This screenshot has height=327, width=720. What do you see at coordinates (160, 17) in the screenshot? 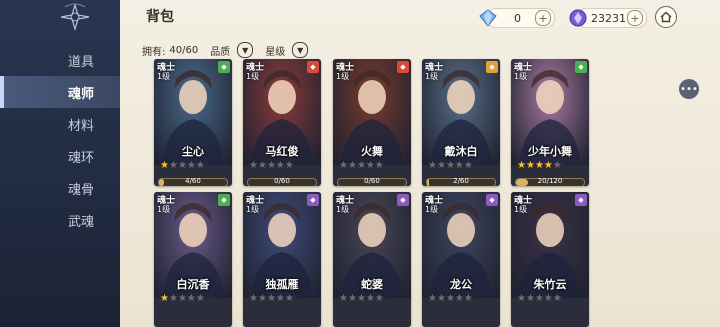
I see `page-title: 背包` at bounding box center [160, 17].